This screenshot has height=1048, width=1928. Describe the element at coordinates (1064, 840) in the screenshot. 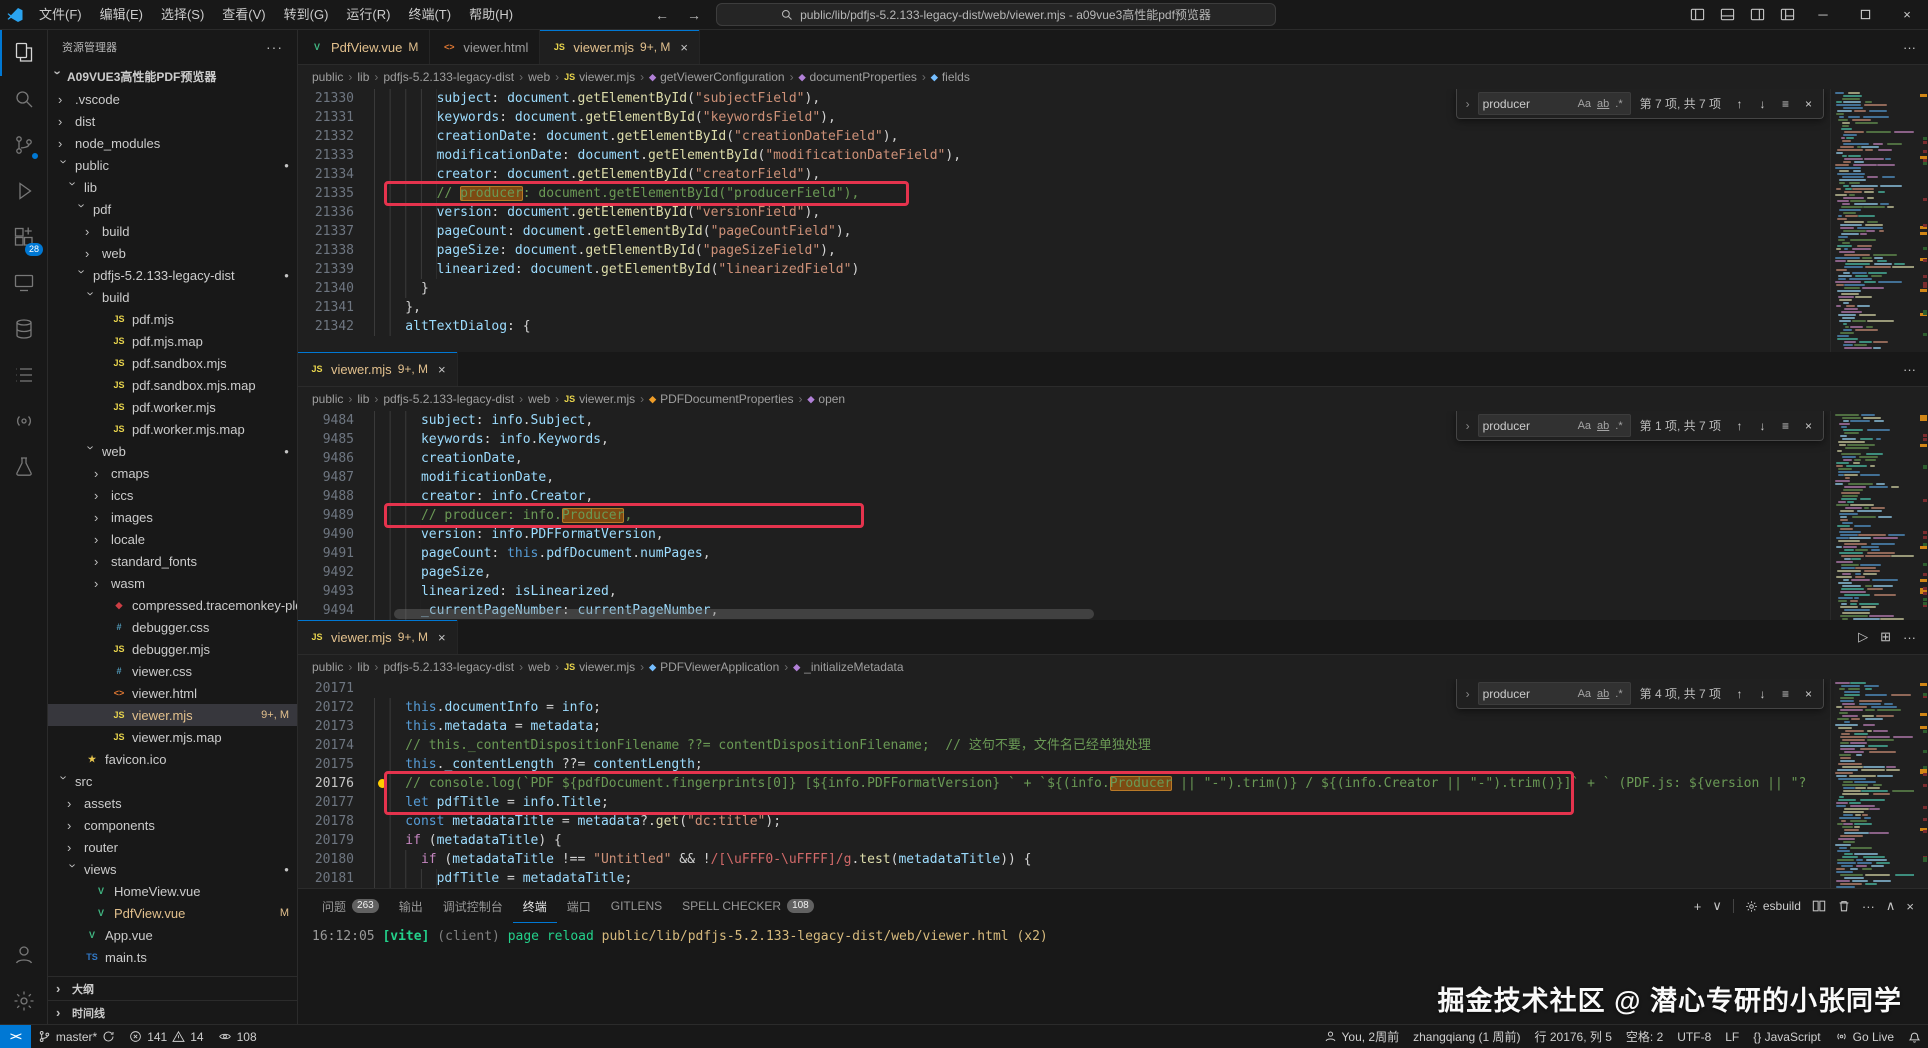

I see `code-line-20179: 20179 if (metadataTitle) {` at that location.